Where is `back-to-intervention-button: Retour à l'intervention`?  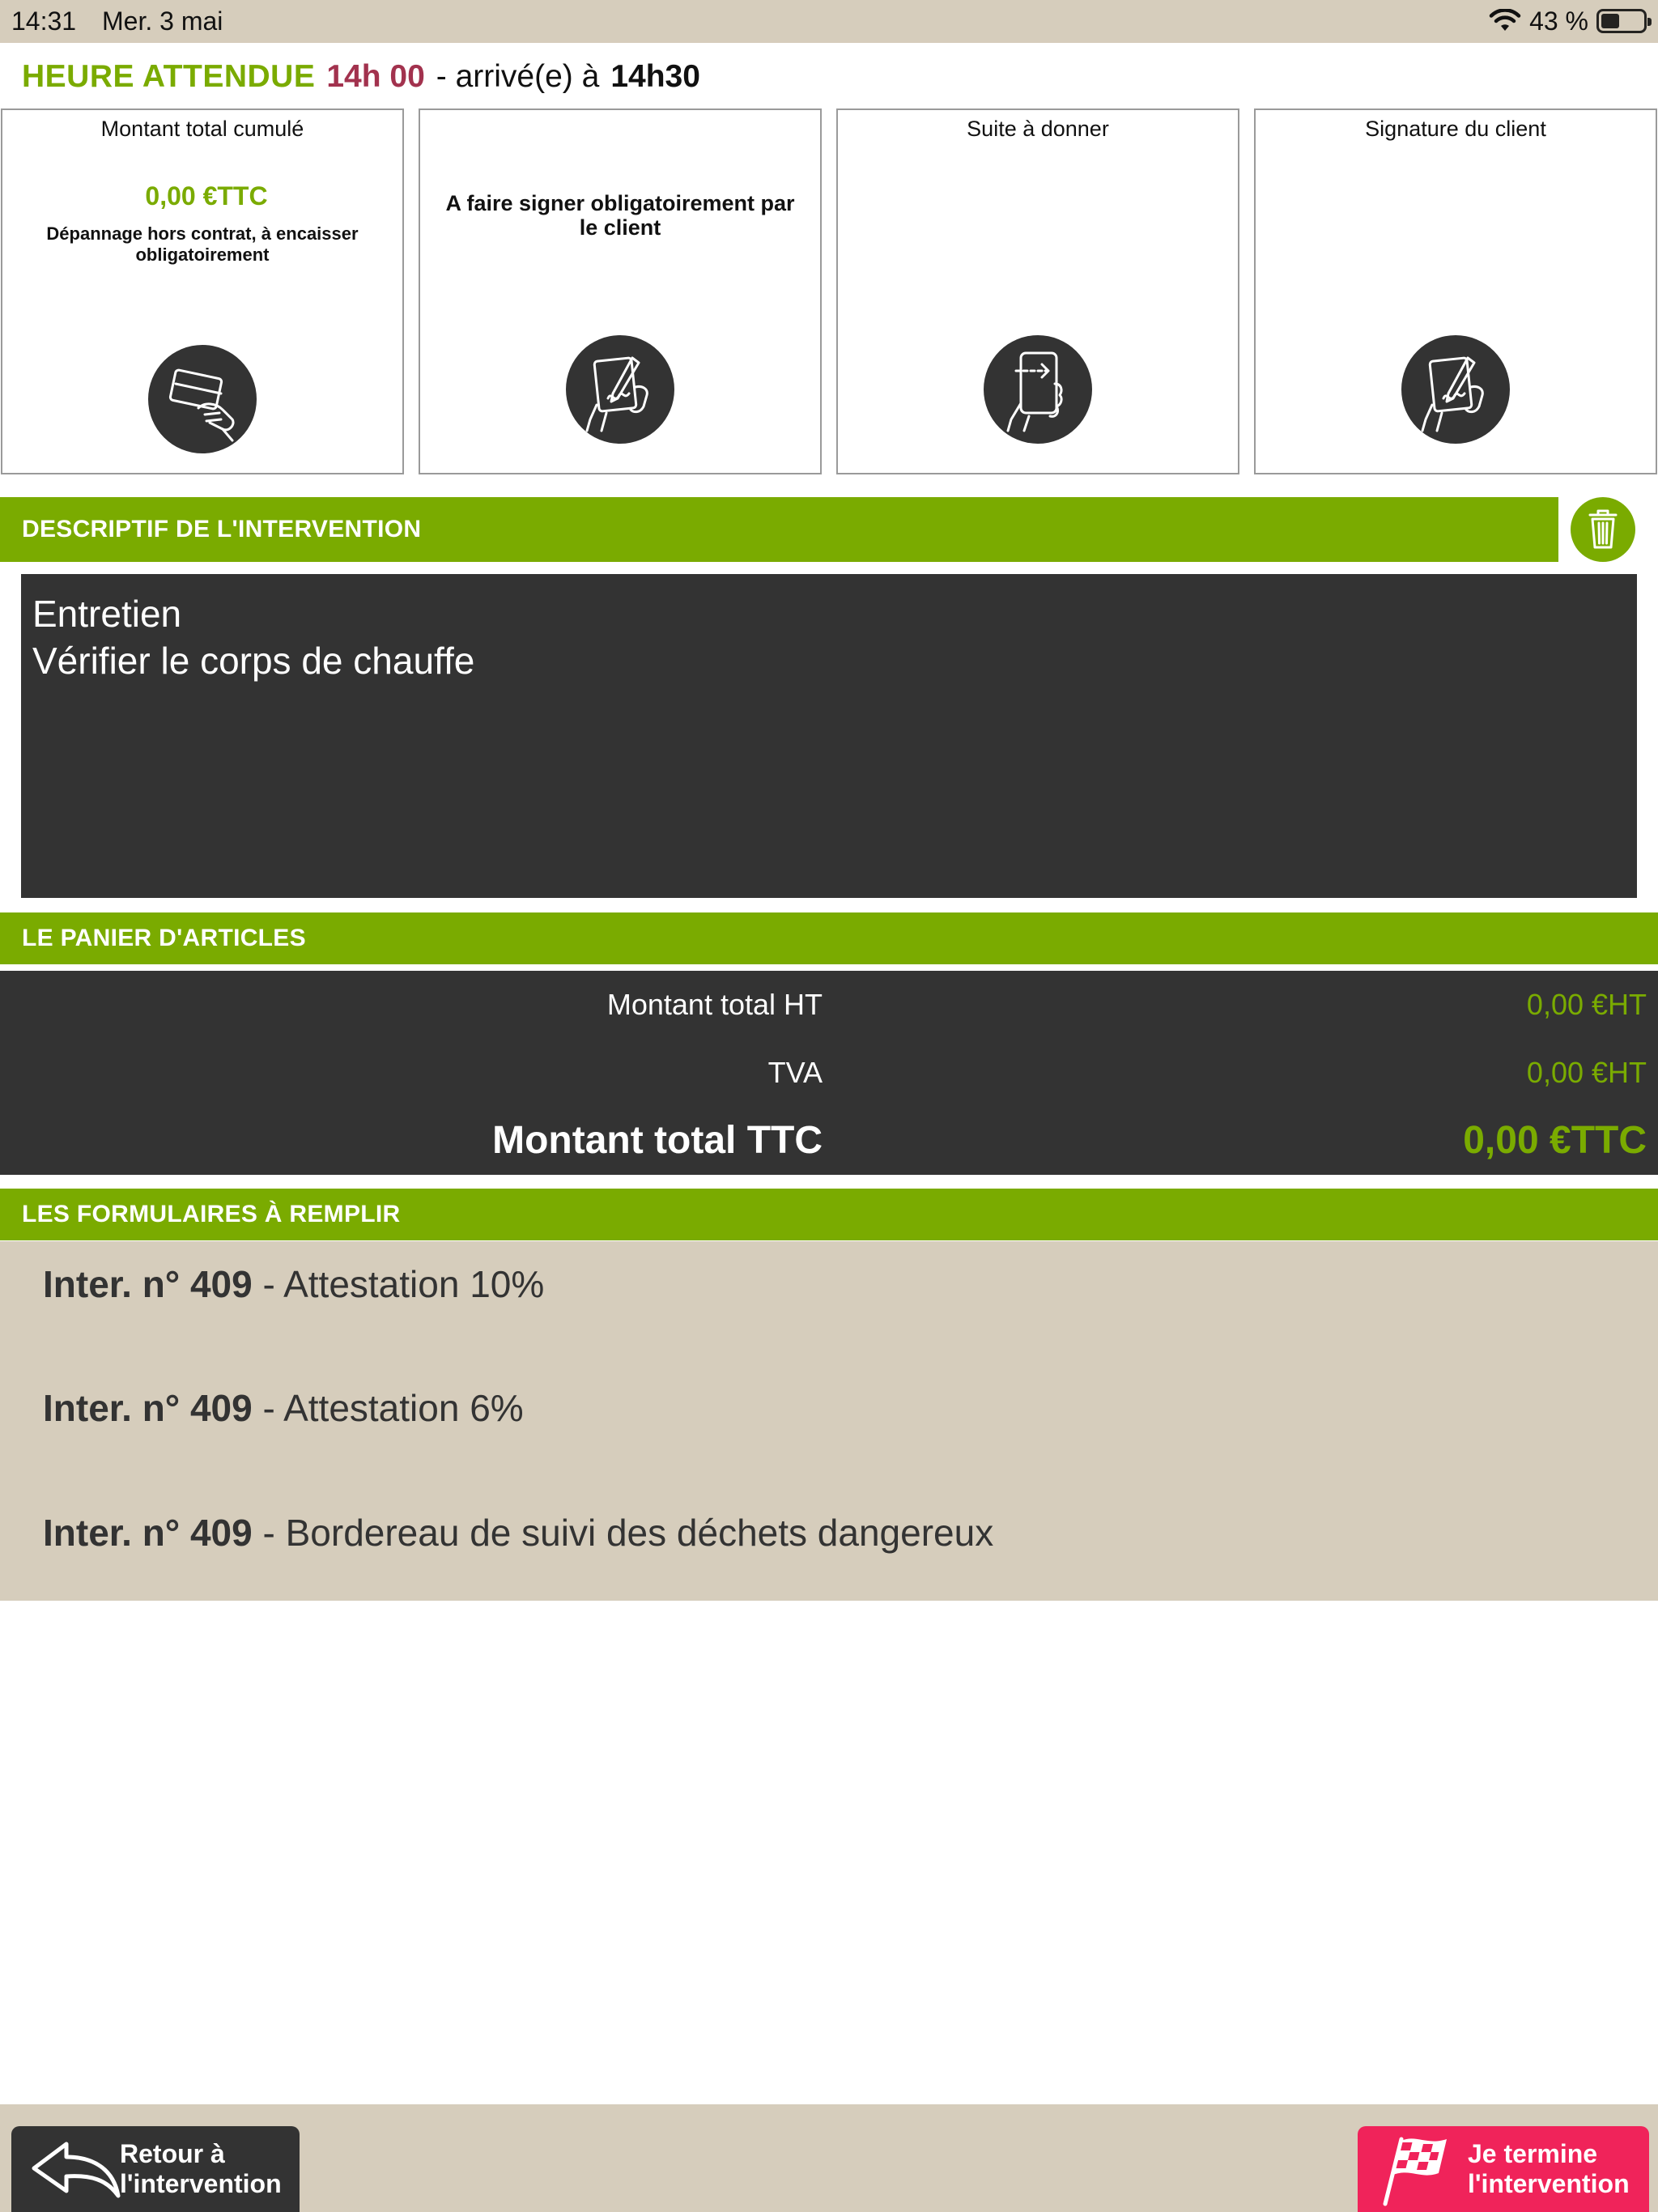 back-to-intervention-button: Retour à l'intervention is located at coordinates (155, 2169).